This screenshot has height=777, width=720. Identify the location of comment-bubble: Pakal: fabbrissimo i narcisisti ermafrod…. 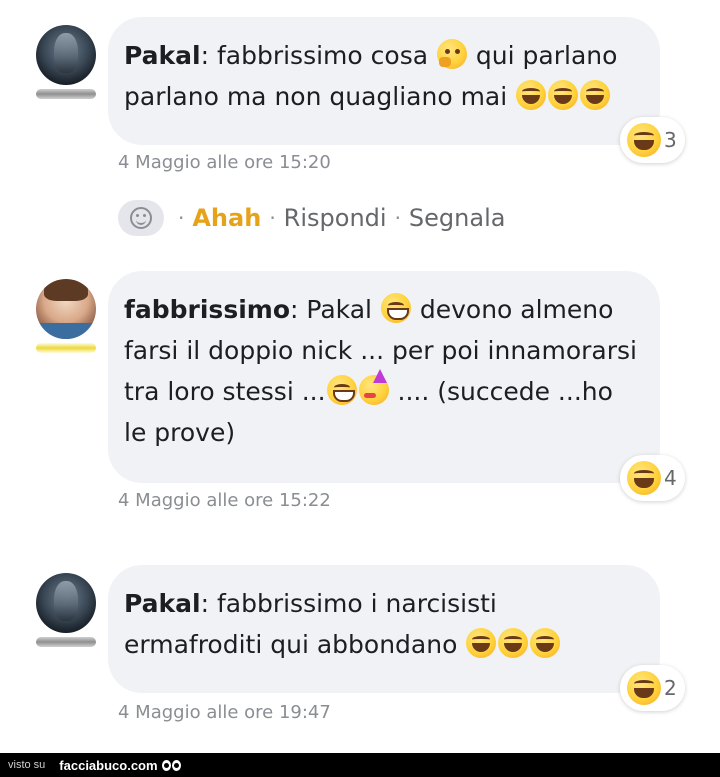
(384, 629).